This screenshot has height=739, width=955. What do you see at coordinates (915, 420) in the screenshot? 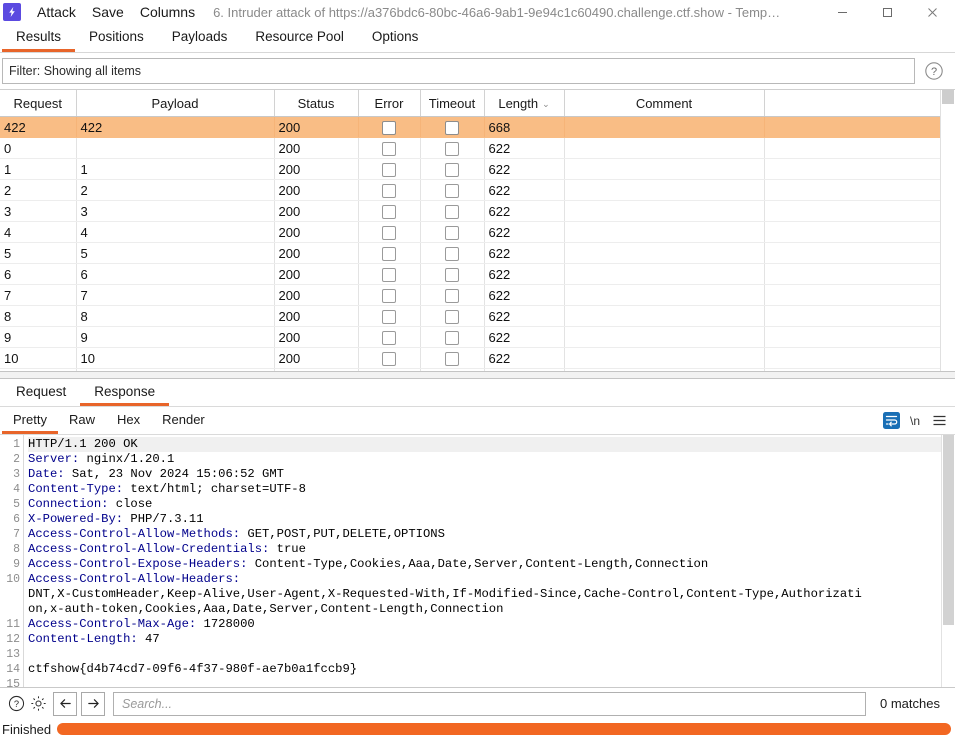
I see `newline-toggle: \n` at bounding box center [915, 420].